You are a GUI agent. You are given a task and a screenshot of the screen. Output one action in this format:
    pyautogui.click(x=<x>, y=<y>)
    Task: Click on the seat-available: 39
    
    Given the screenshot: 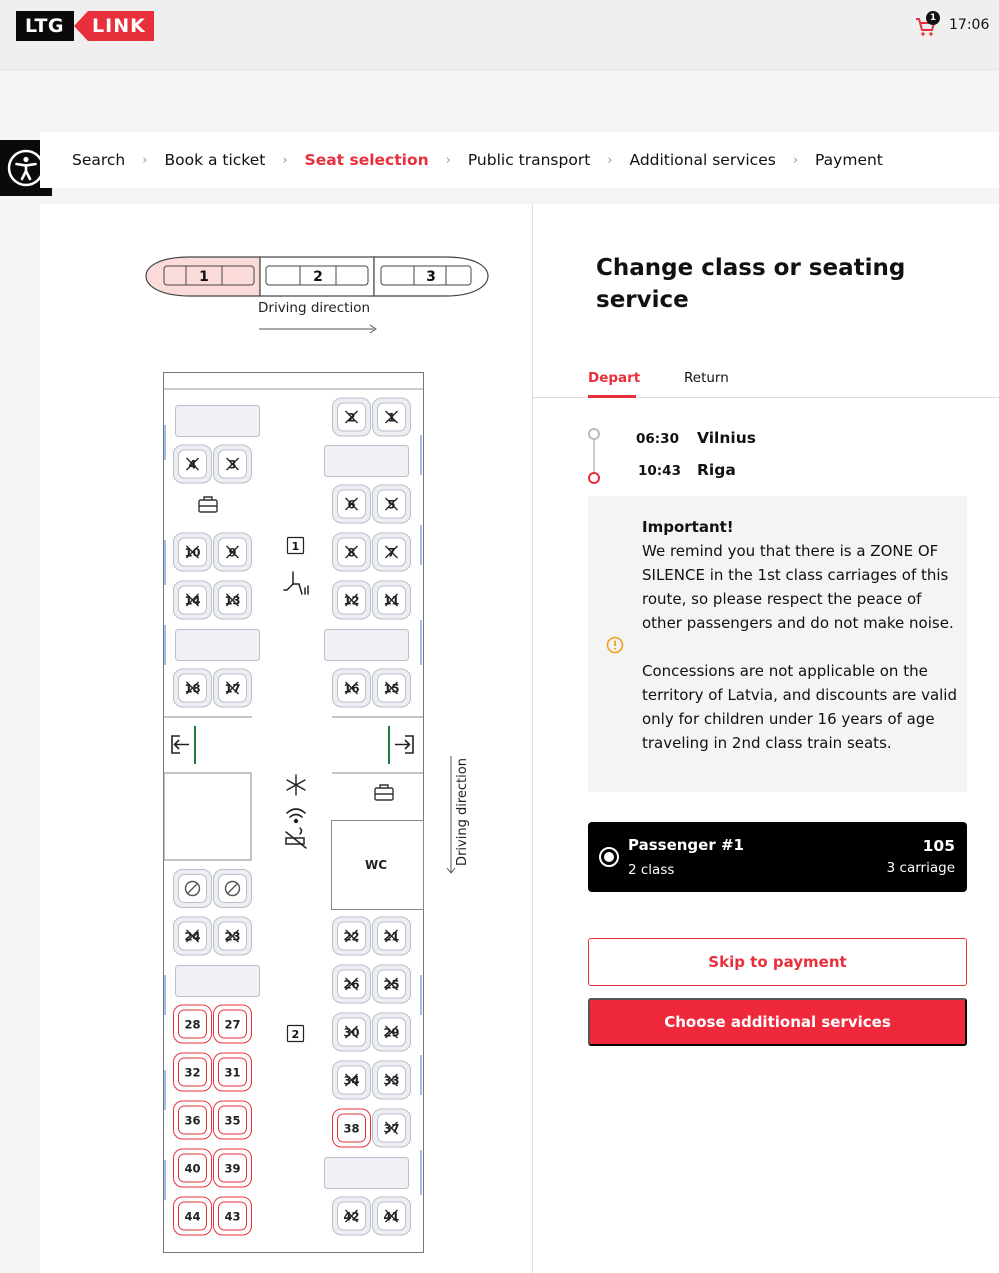 What is the action you would take?
    pyautogui.click(x=232, y=1168)
    